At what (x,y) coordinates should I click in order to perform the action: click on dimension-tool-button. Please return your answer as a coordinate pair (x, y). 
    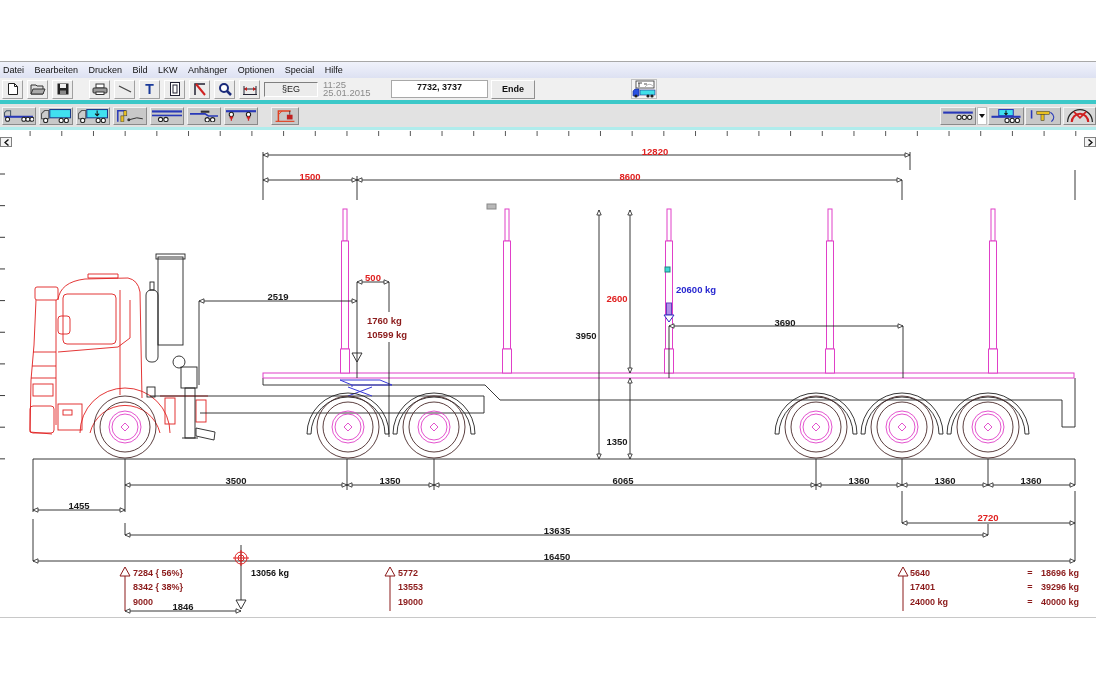
    Looking at the image, I should click on (249, 89).